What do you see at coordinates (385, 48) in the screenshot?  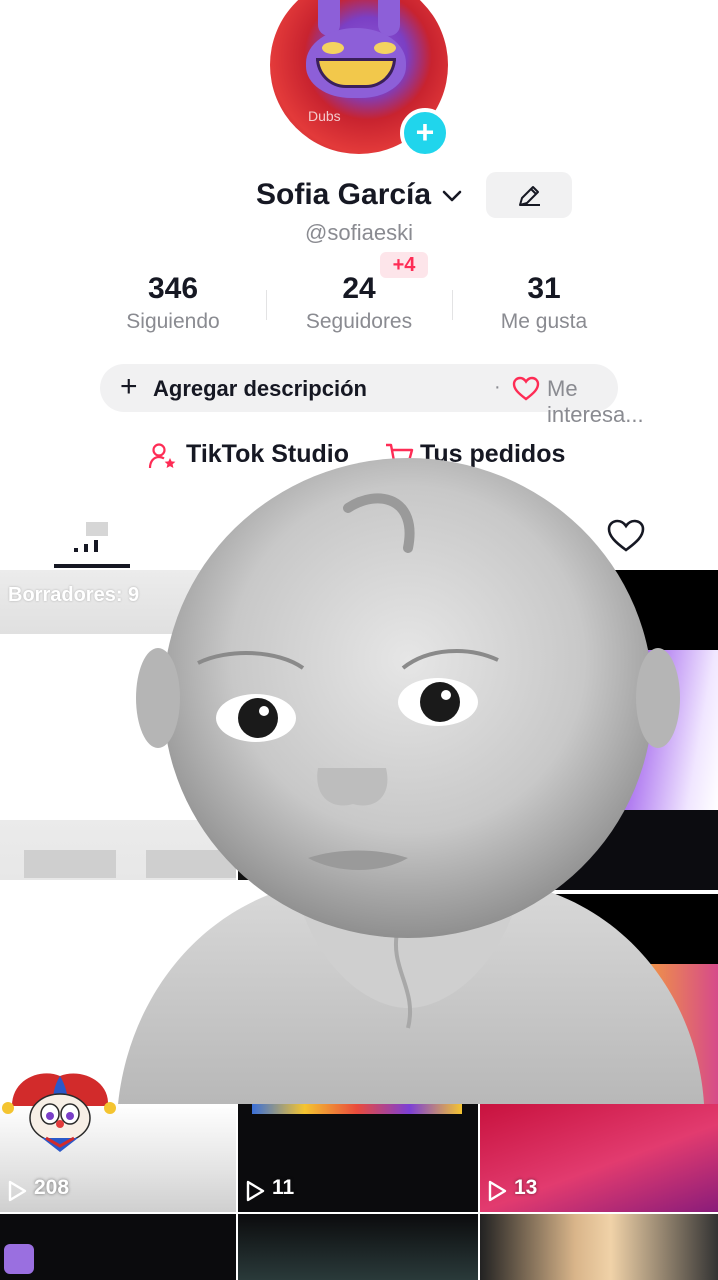 I see `avatar-eye-right` at bounding box center [385, 48].